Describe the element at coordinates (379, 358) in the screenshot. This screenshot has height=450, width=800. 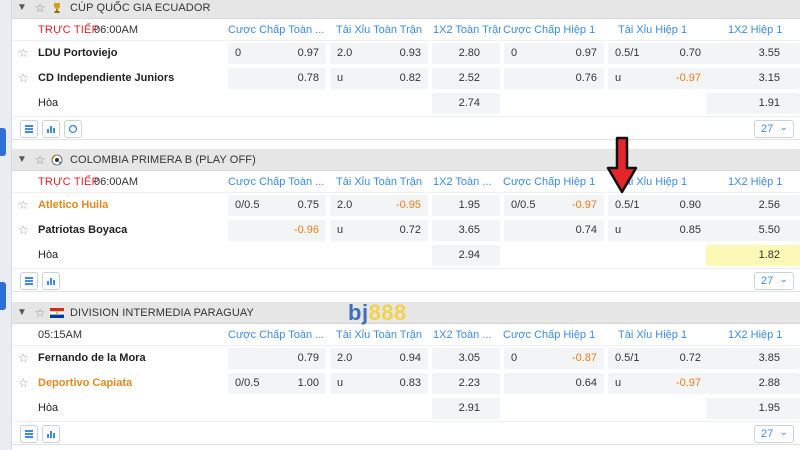
I see `odds-cell: 2.0 0.94` at that location.